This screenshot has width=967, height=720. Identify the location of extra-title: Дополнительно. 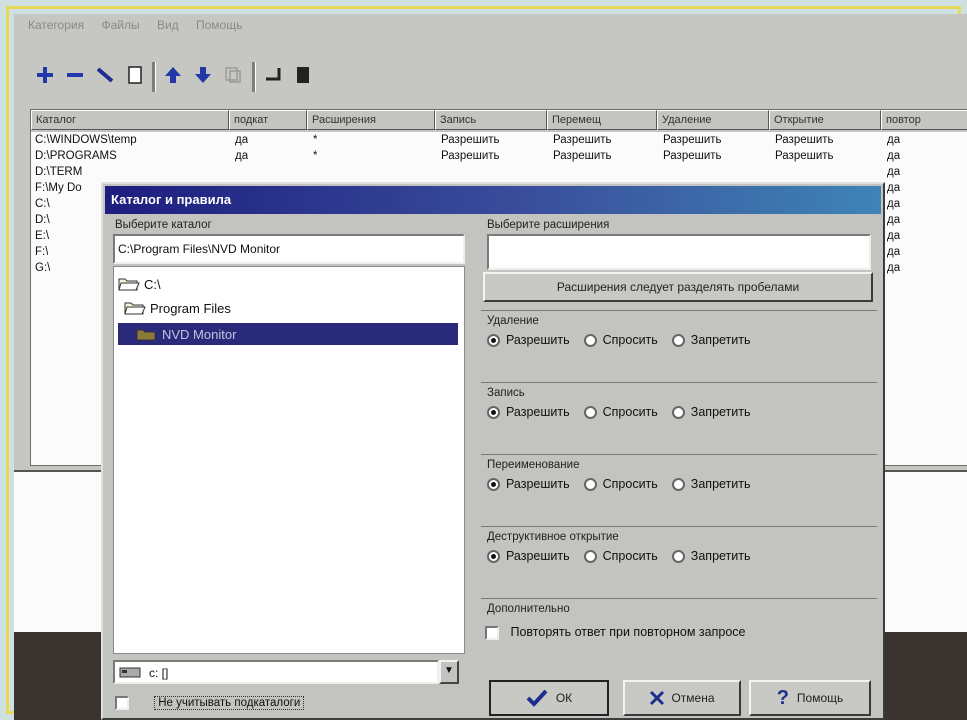
(528, 609).